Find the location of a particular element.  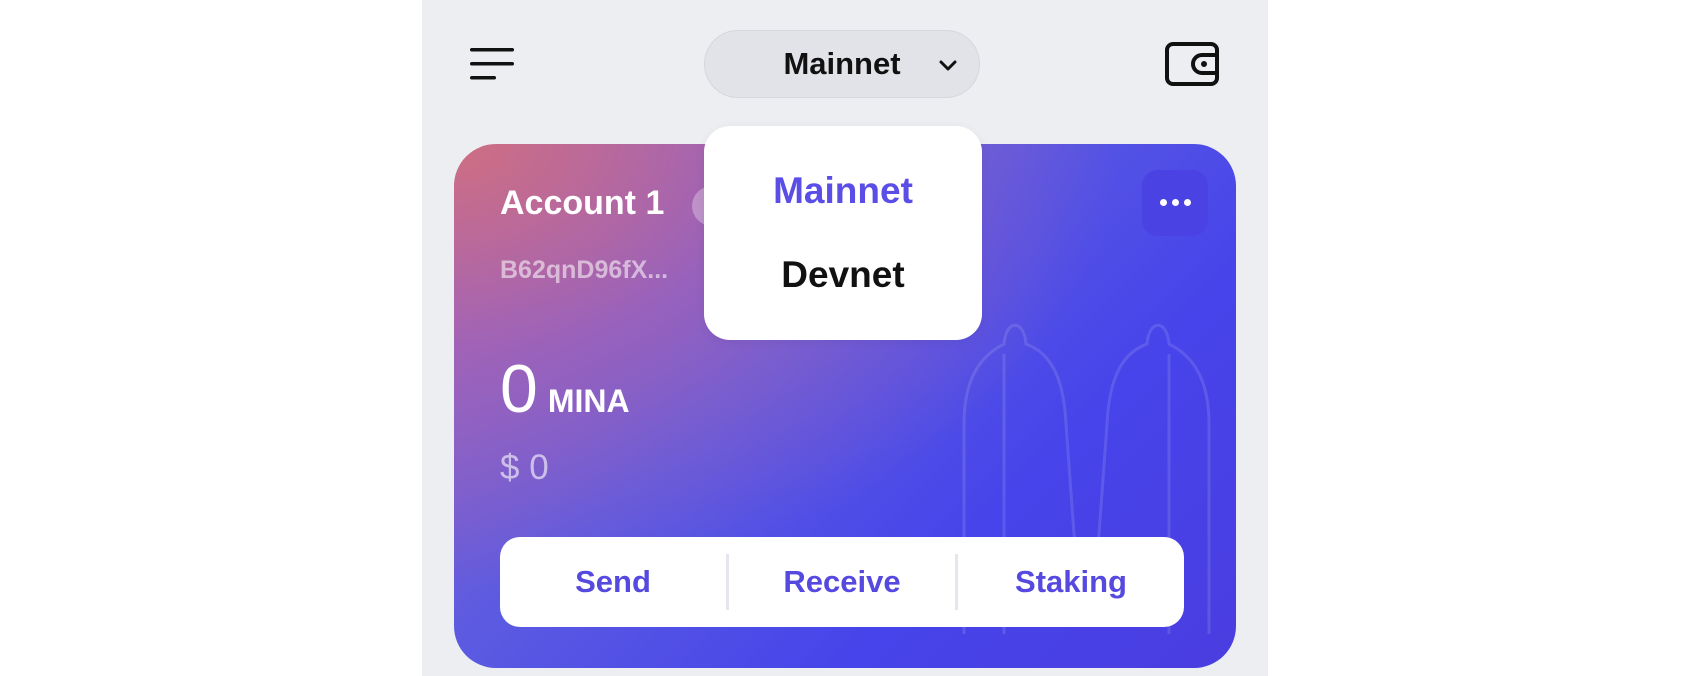

send-button: Send is located at coordinates (613, 582).